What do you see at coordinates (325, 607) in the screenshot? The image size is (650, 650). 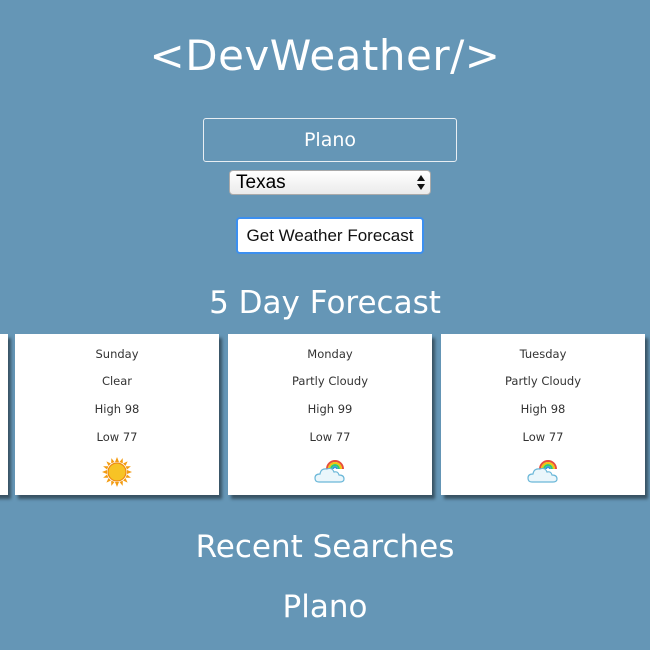 I see `recent-search-item: Plano` at bounding box center [325, 607].